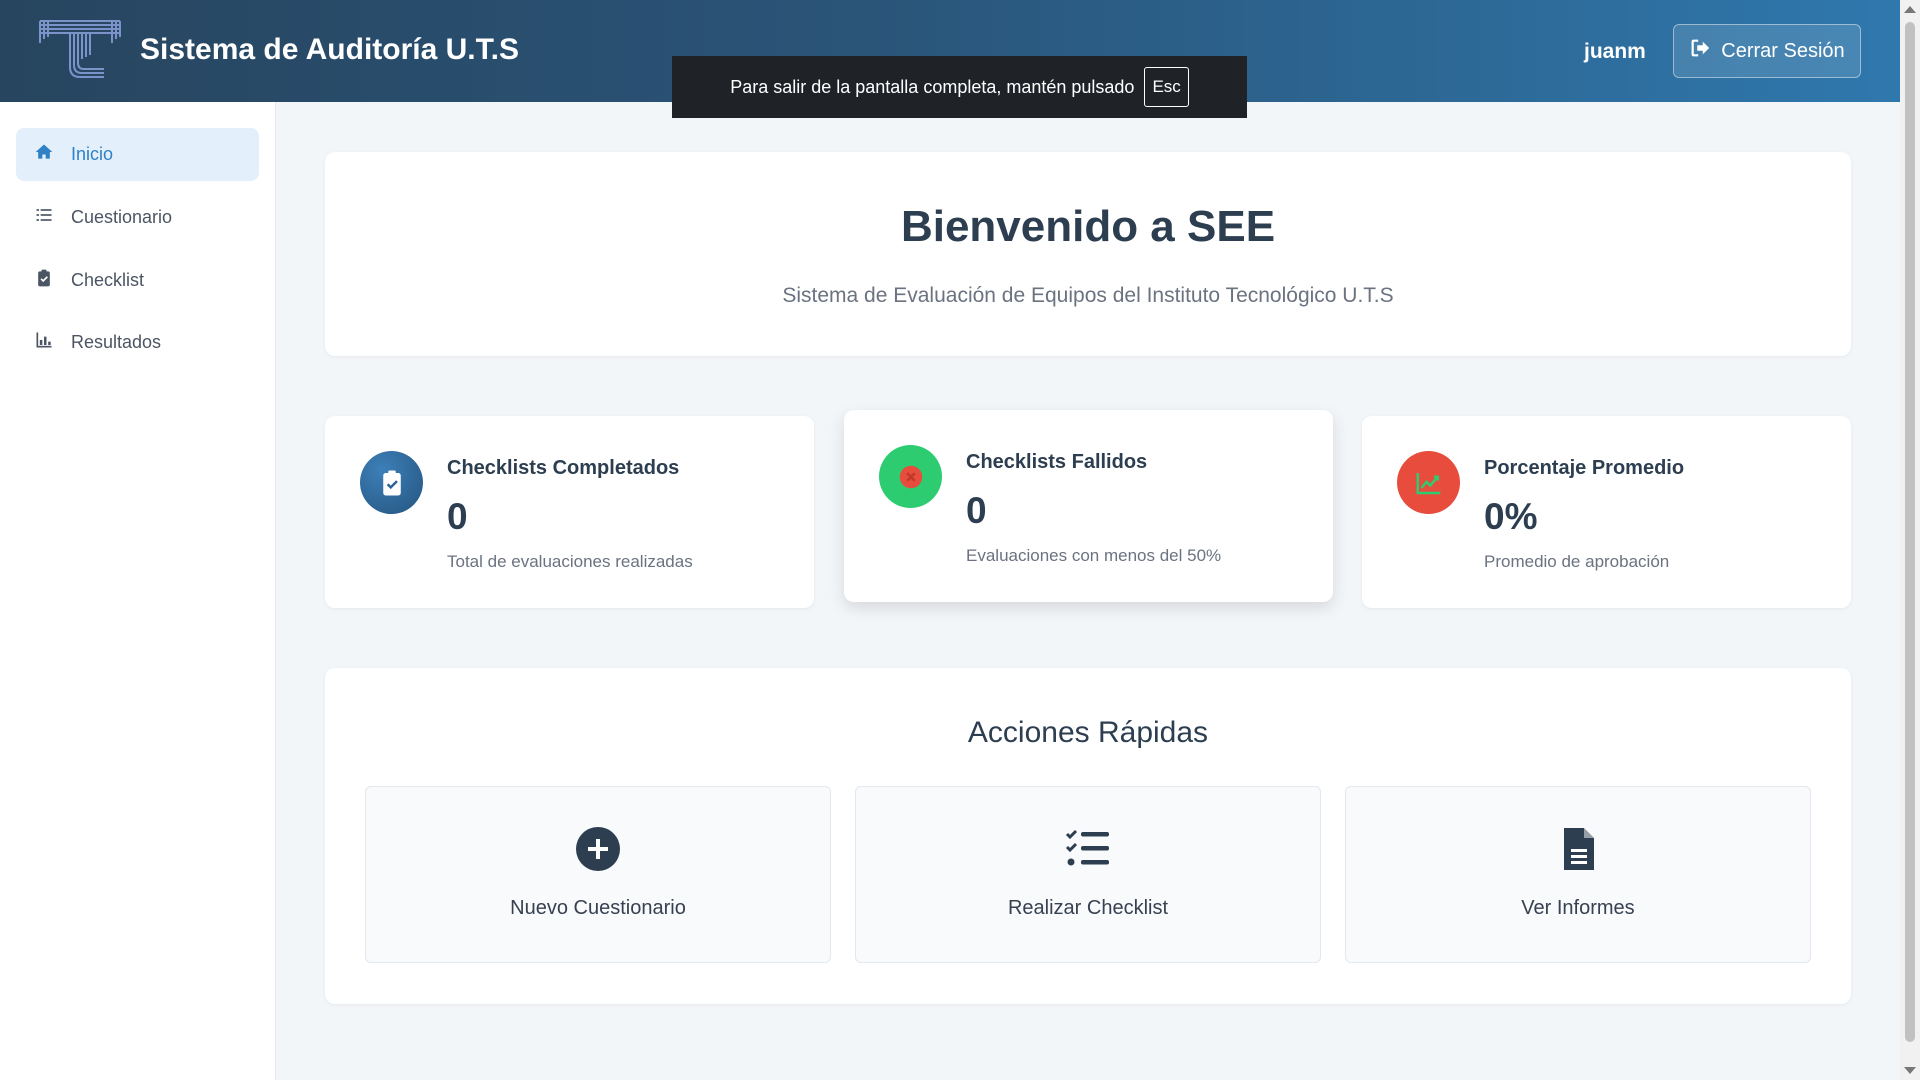 The width and height of the screenshot is (1920, 1080). Describe the element at coordinates (1578, 874) in the screenshot. I see `view-reports-button: Ver Informes` at that location.